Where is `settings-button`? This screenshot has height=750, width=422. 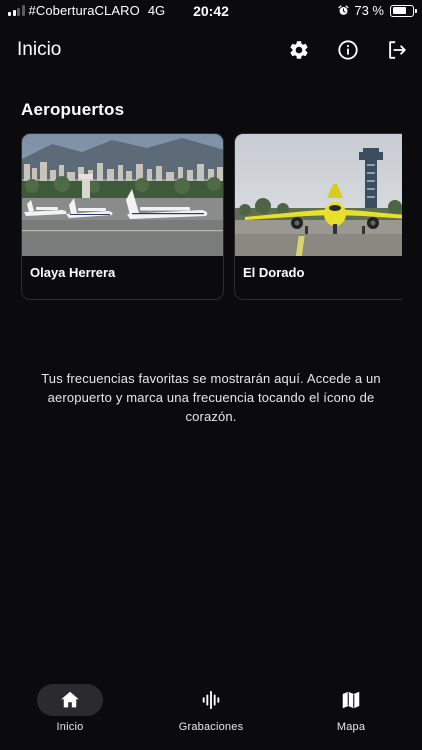 settings-button is located at coordinates (299, 50).